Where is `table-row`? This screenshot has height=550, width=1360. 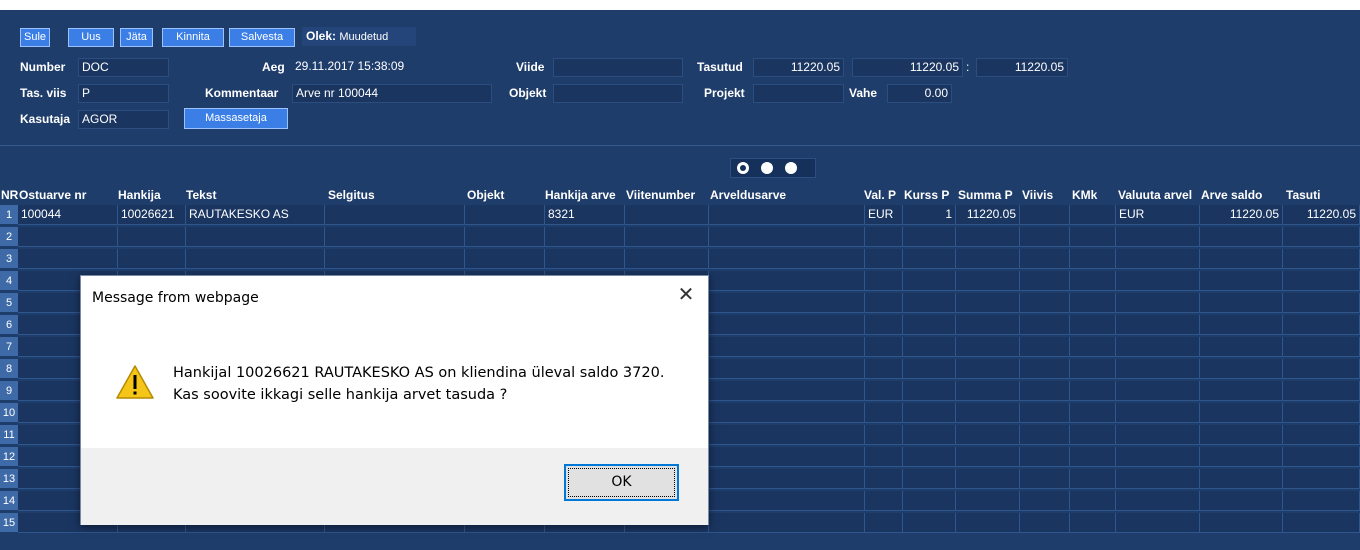
table-row is located at coordinates (689, 237).